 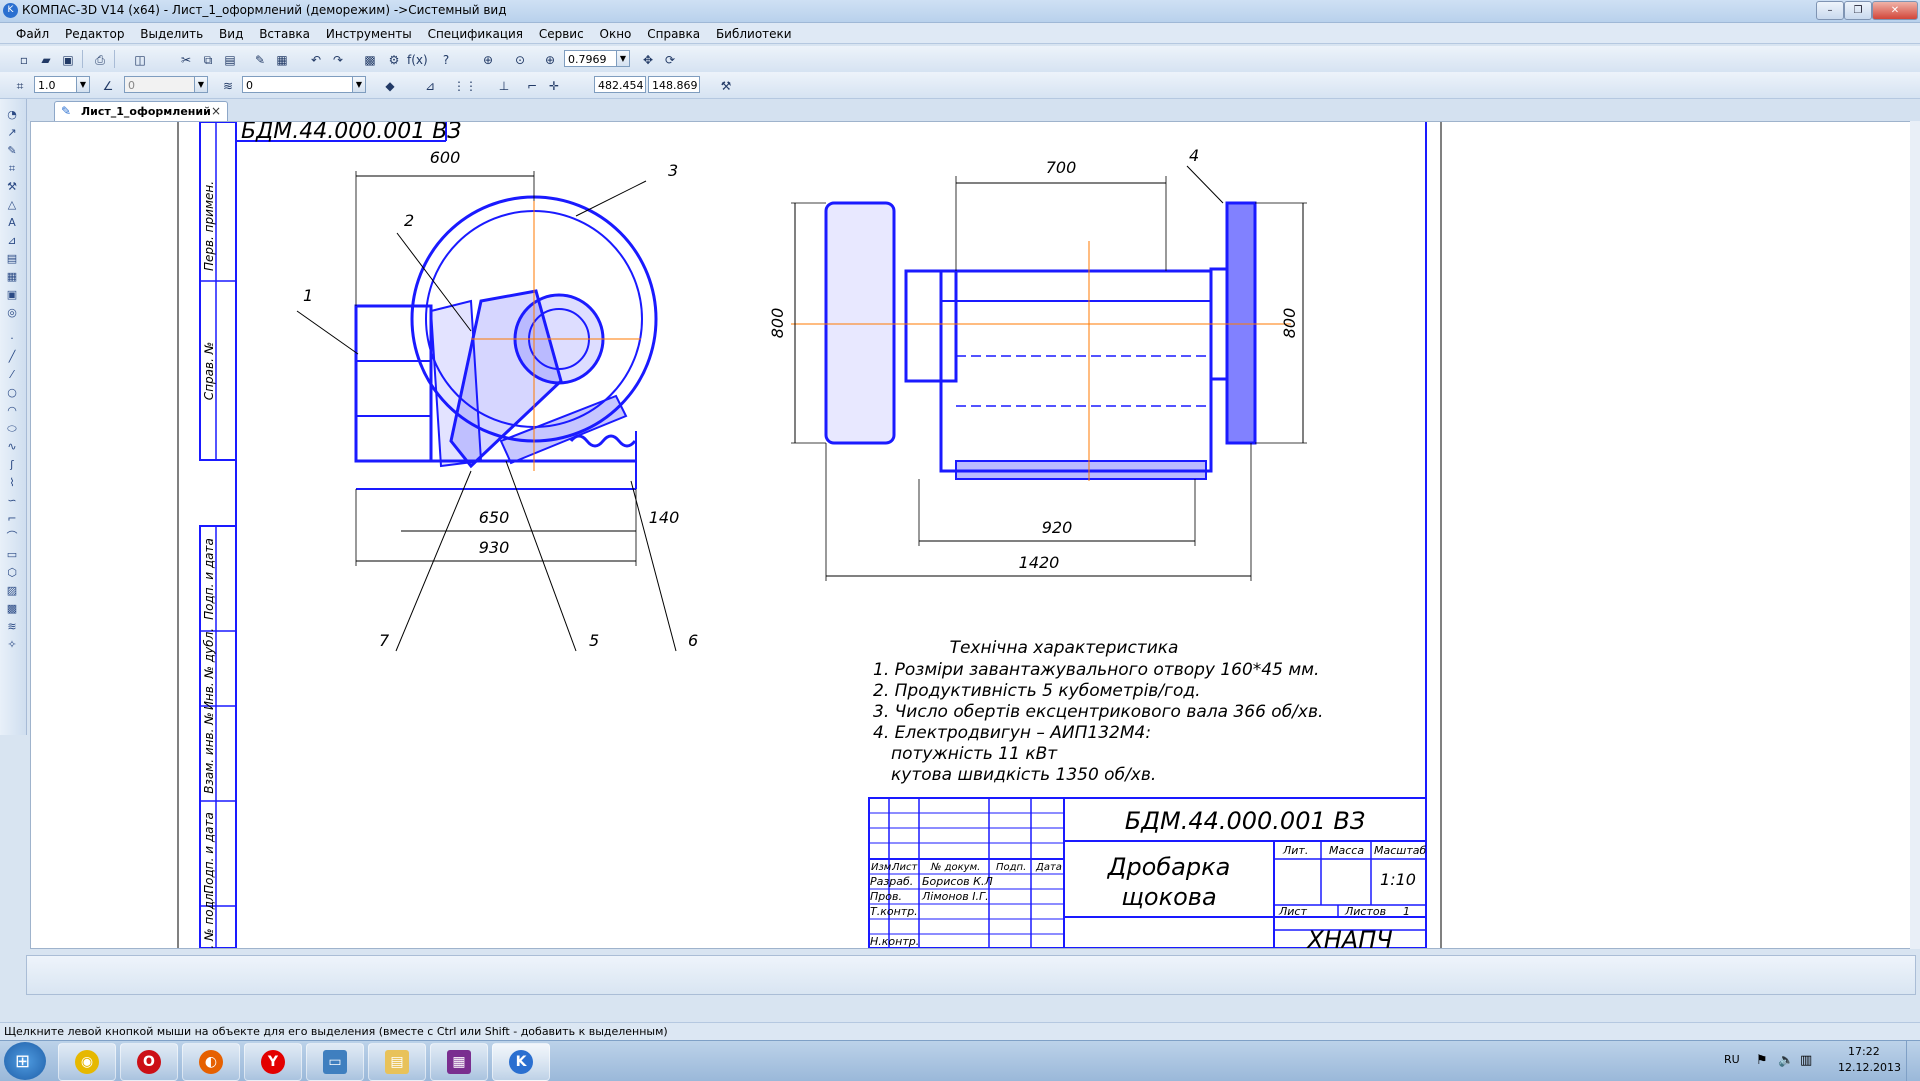 I want to click on layer-input: 0, so click(x=304, y=84).